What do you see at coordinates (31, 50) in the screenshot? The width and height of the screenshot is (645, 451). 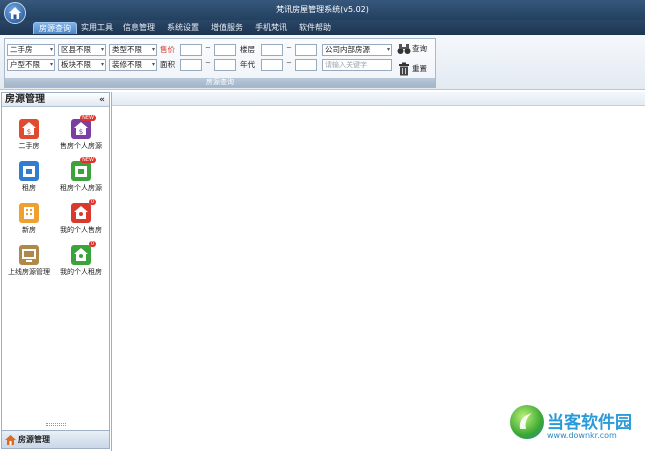 I see `property-type-select: 二手房 ▾` at bounding box center [31, 50].